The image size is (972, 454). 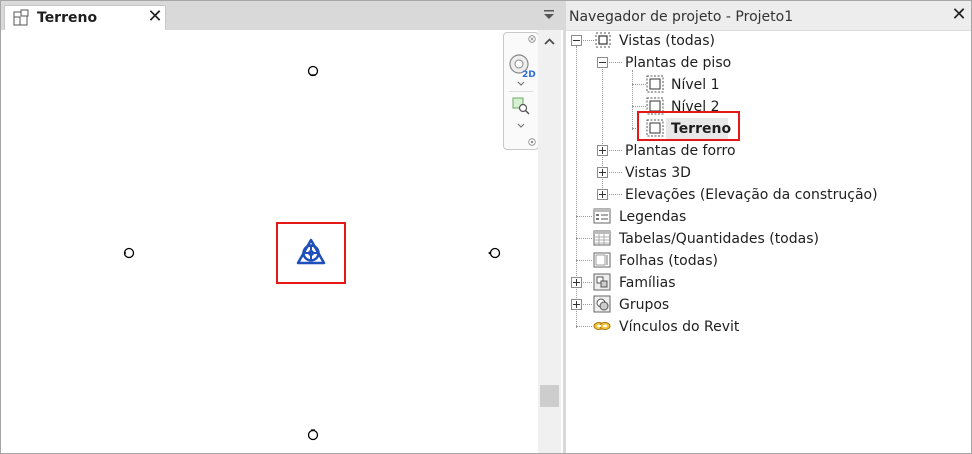 I want to click on badge-2d: 2D, so click(x=529, y=74).